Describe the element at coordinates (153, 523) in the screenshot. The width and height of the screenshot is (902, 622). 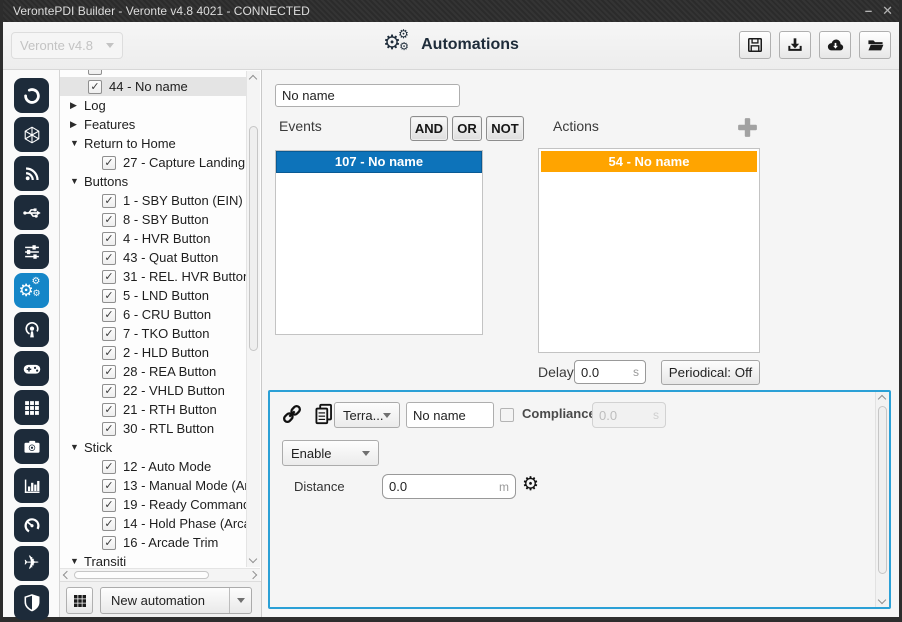
I see `tree-item: ✓ 14 - Hold Phase (Arcad` at that location.